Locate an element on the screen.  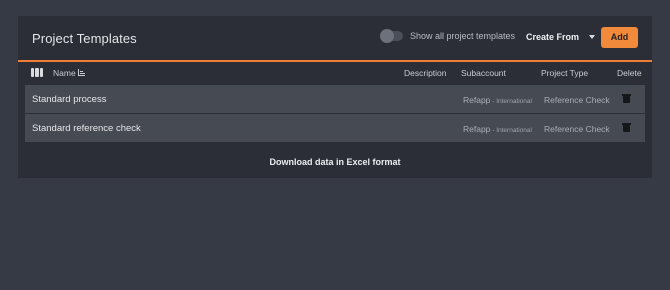
column-header-description: Description is located at coordinates (425, 73).